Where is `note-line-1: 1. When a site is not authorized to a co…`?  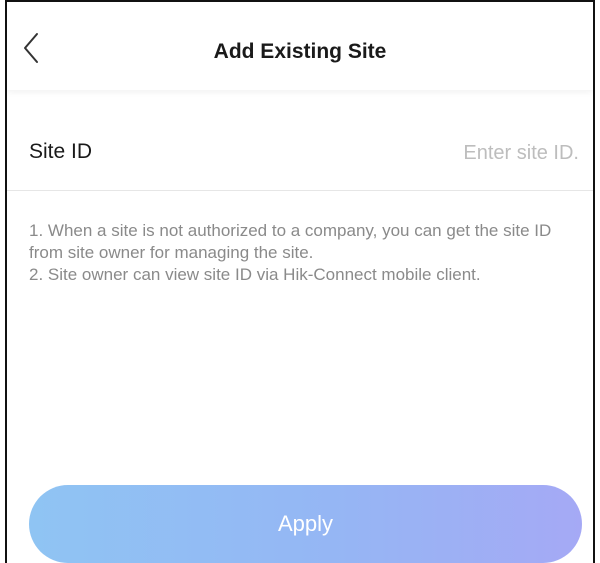
note-line-1: 1. When a site is not authorized to a co… is located at coordinates (290, 241).